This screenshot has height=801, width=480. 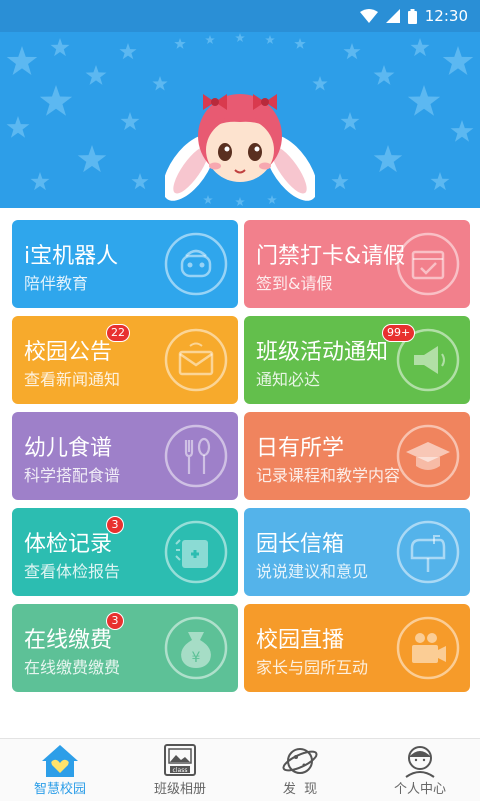 I want to click on robot-icon, so click(x=196, y=264).